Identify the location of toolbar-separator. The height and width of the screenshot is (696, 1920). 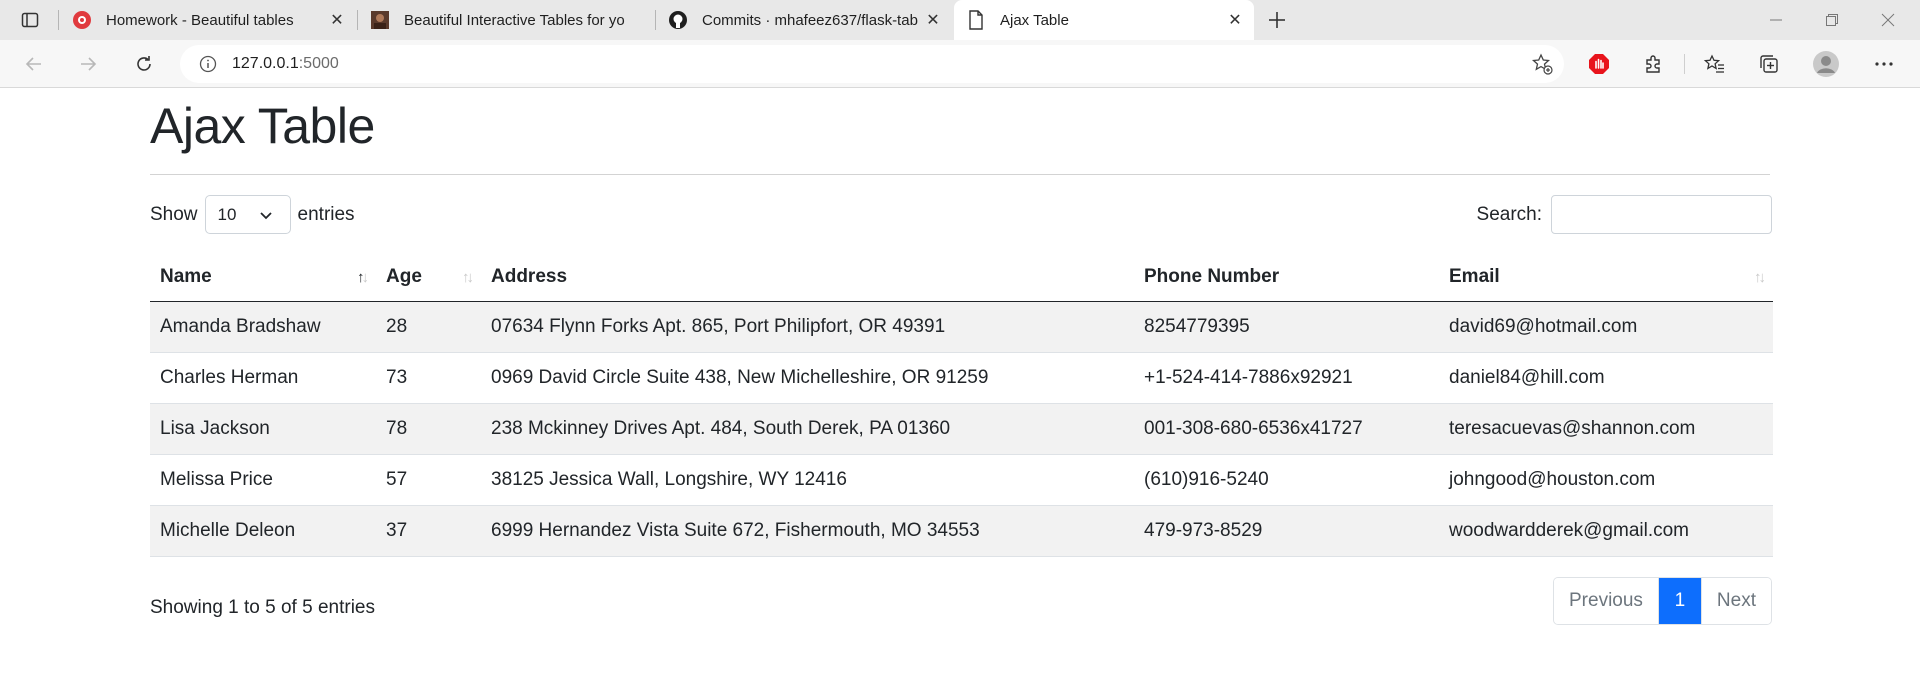
(1684, 64).